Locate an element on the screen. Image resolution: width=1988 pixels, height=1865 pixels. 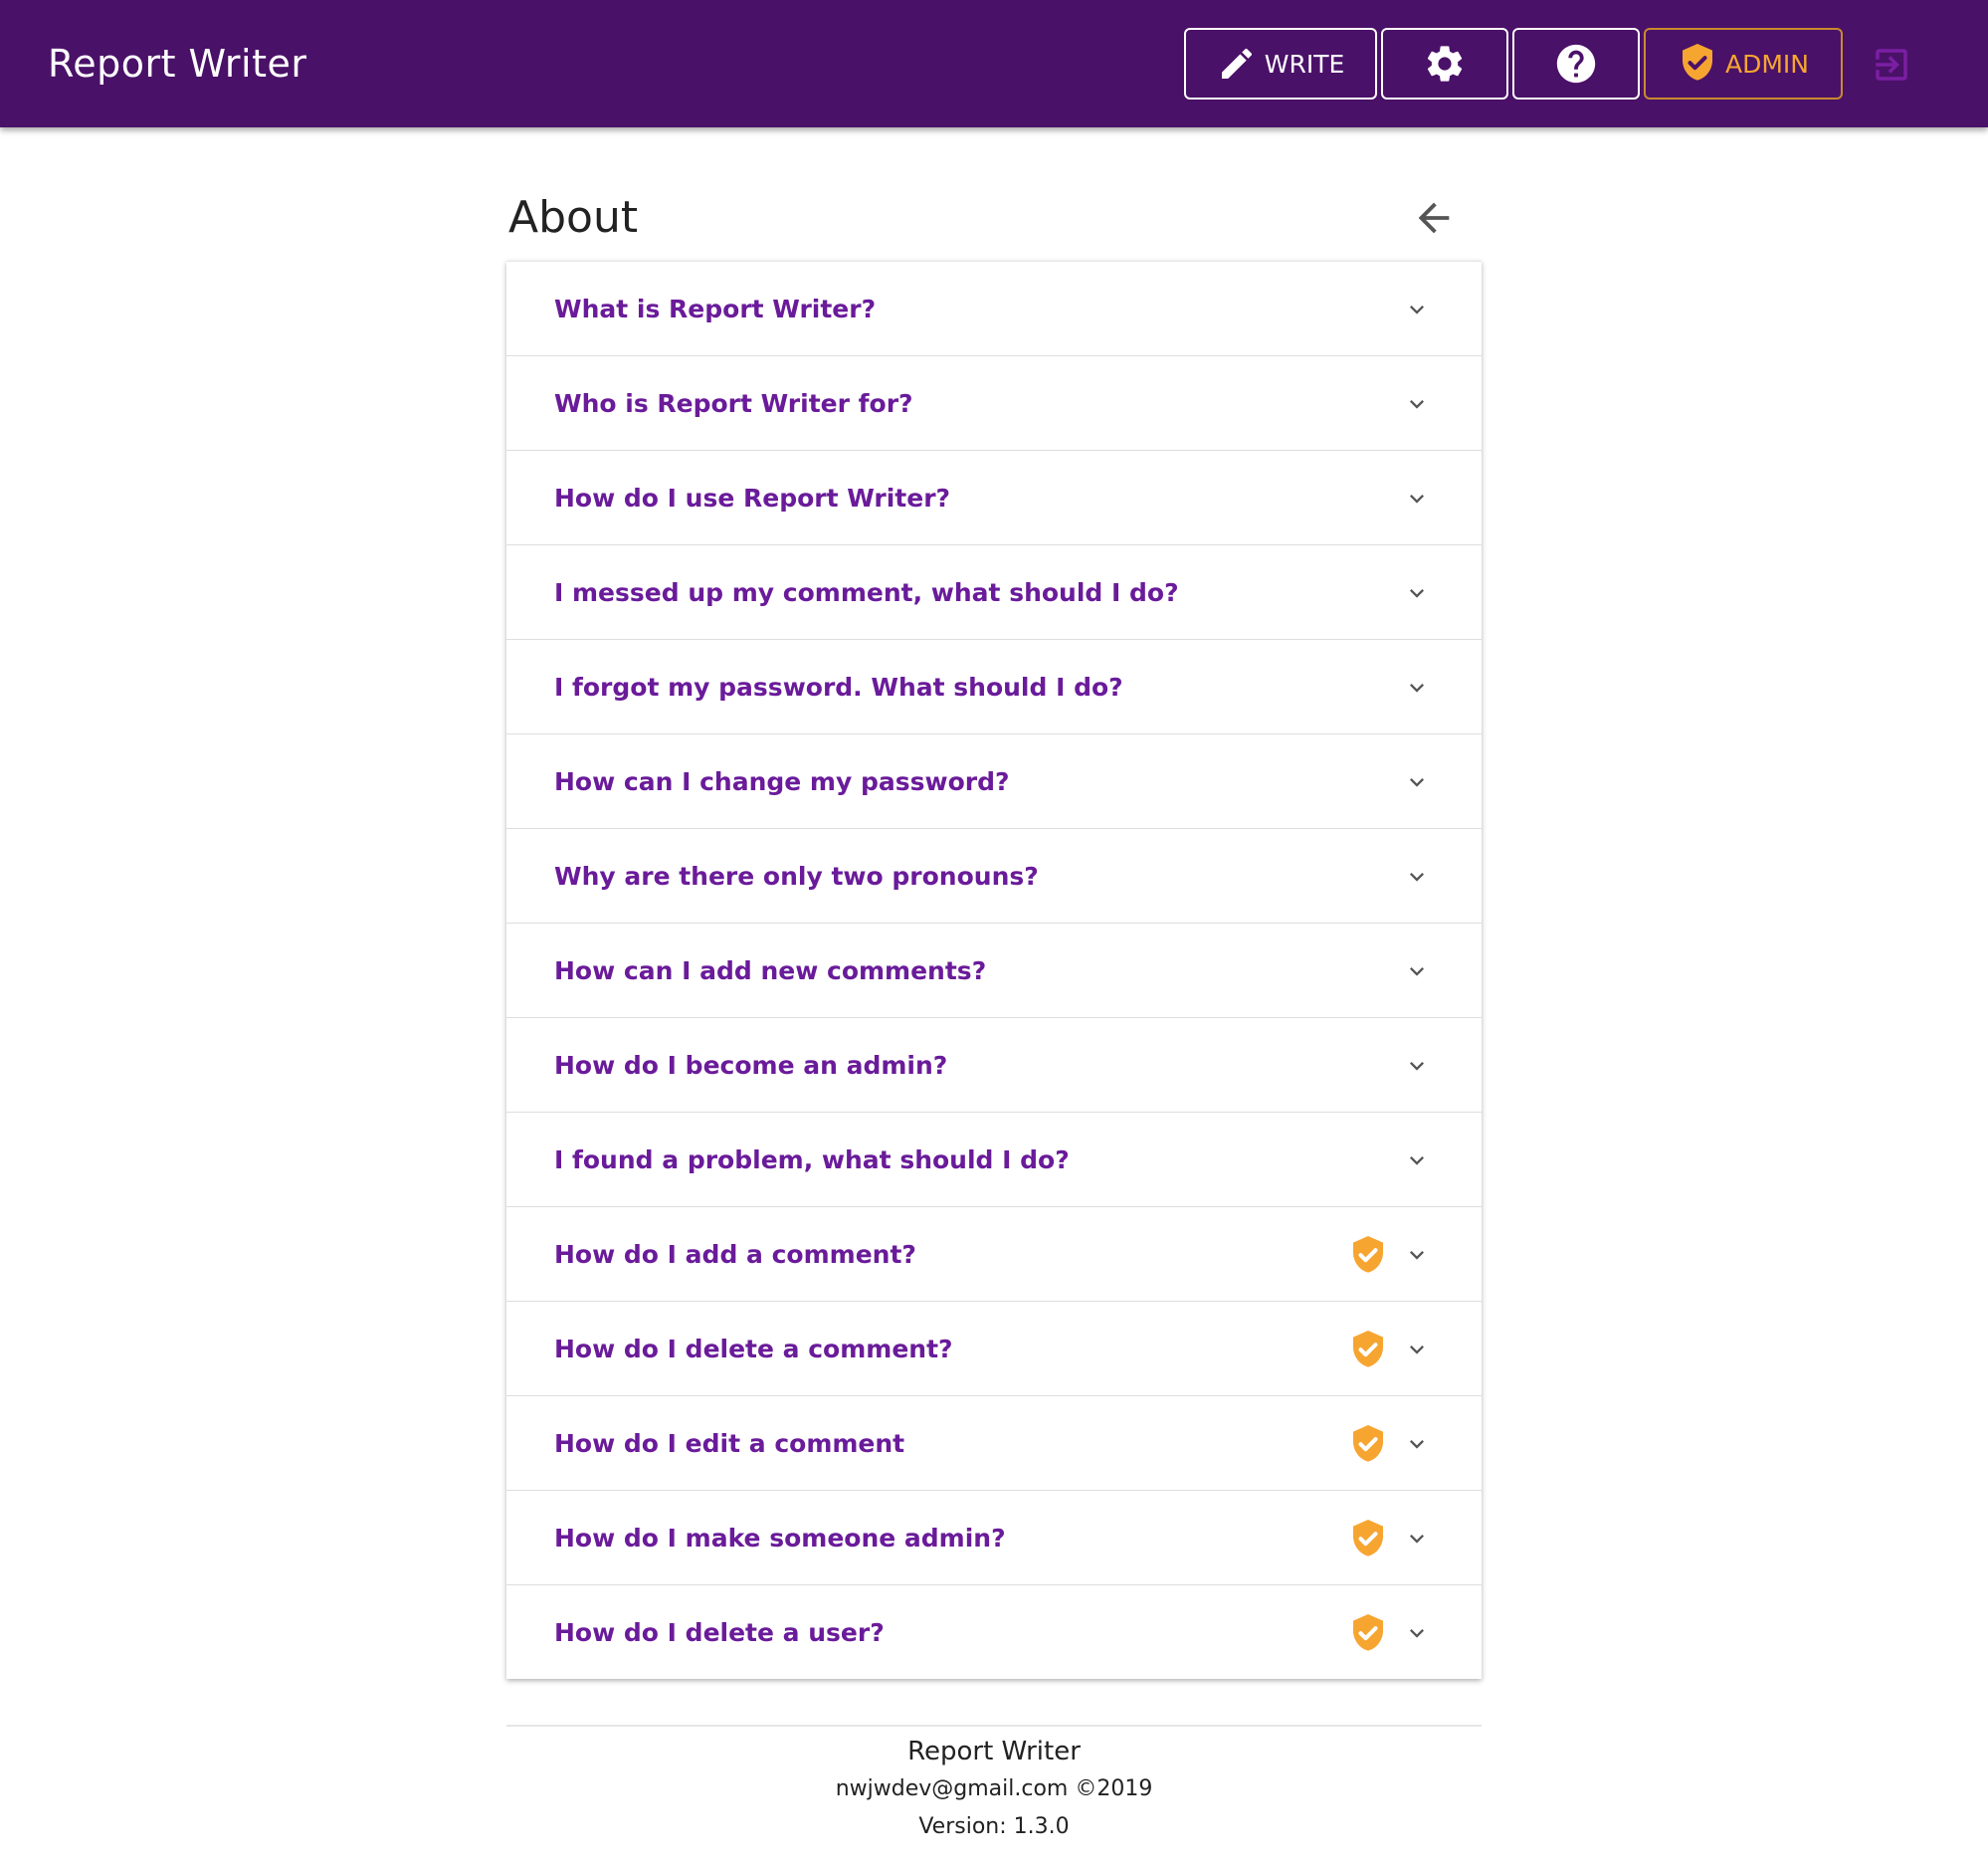
faq-item: Who is Report Writer for? is located at coordinates (994, 402).